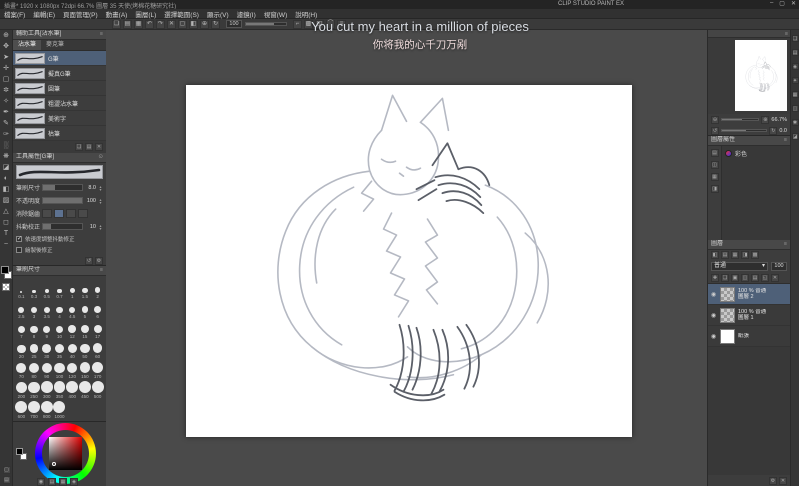 The image size is (799, 486). I want to click on post-correction-option: 繪製後修正, so click(59, 249).